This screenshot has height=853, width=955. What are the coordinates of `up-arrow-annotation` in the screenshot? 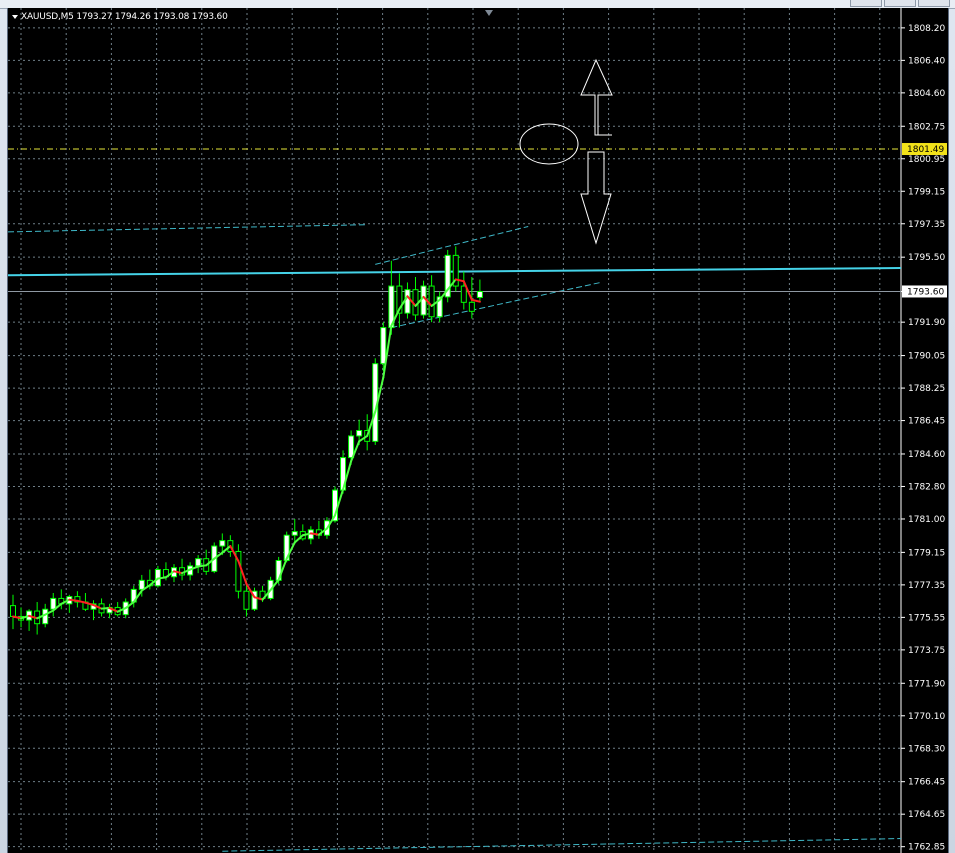 It's located at (596, 97).